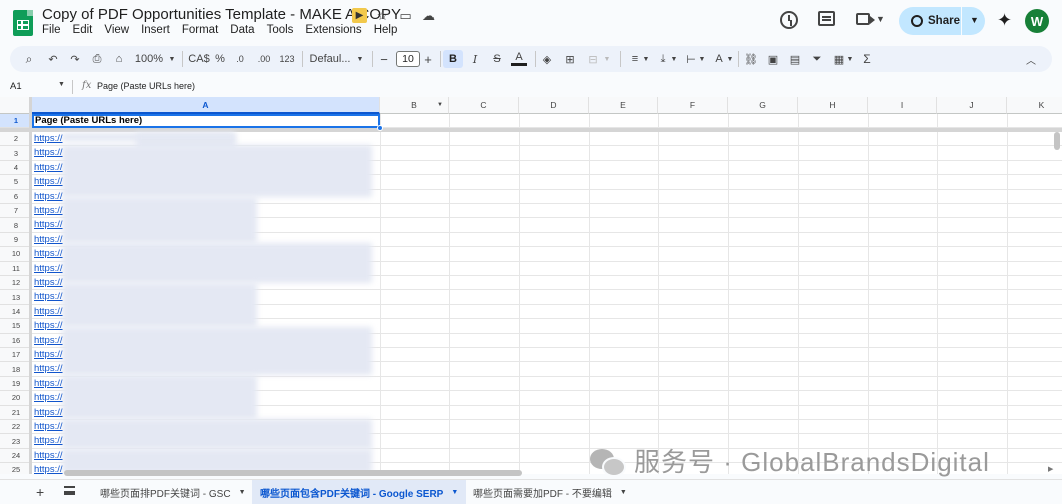 The height and width of the screenshot is (504, 1062). Describe the element at coordinates (16, 468) in the screenshot. I see `row-header-25: 25` at that location.